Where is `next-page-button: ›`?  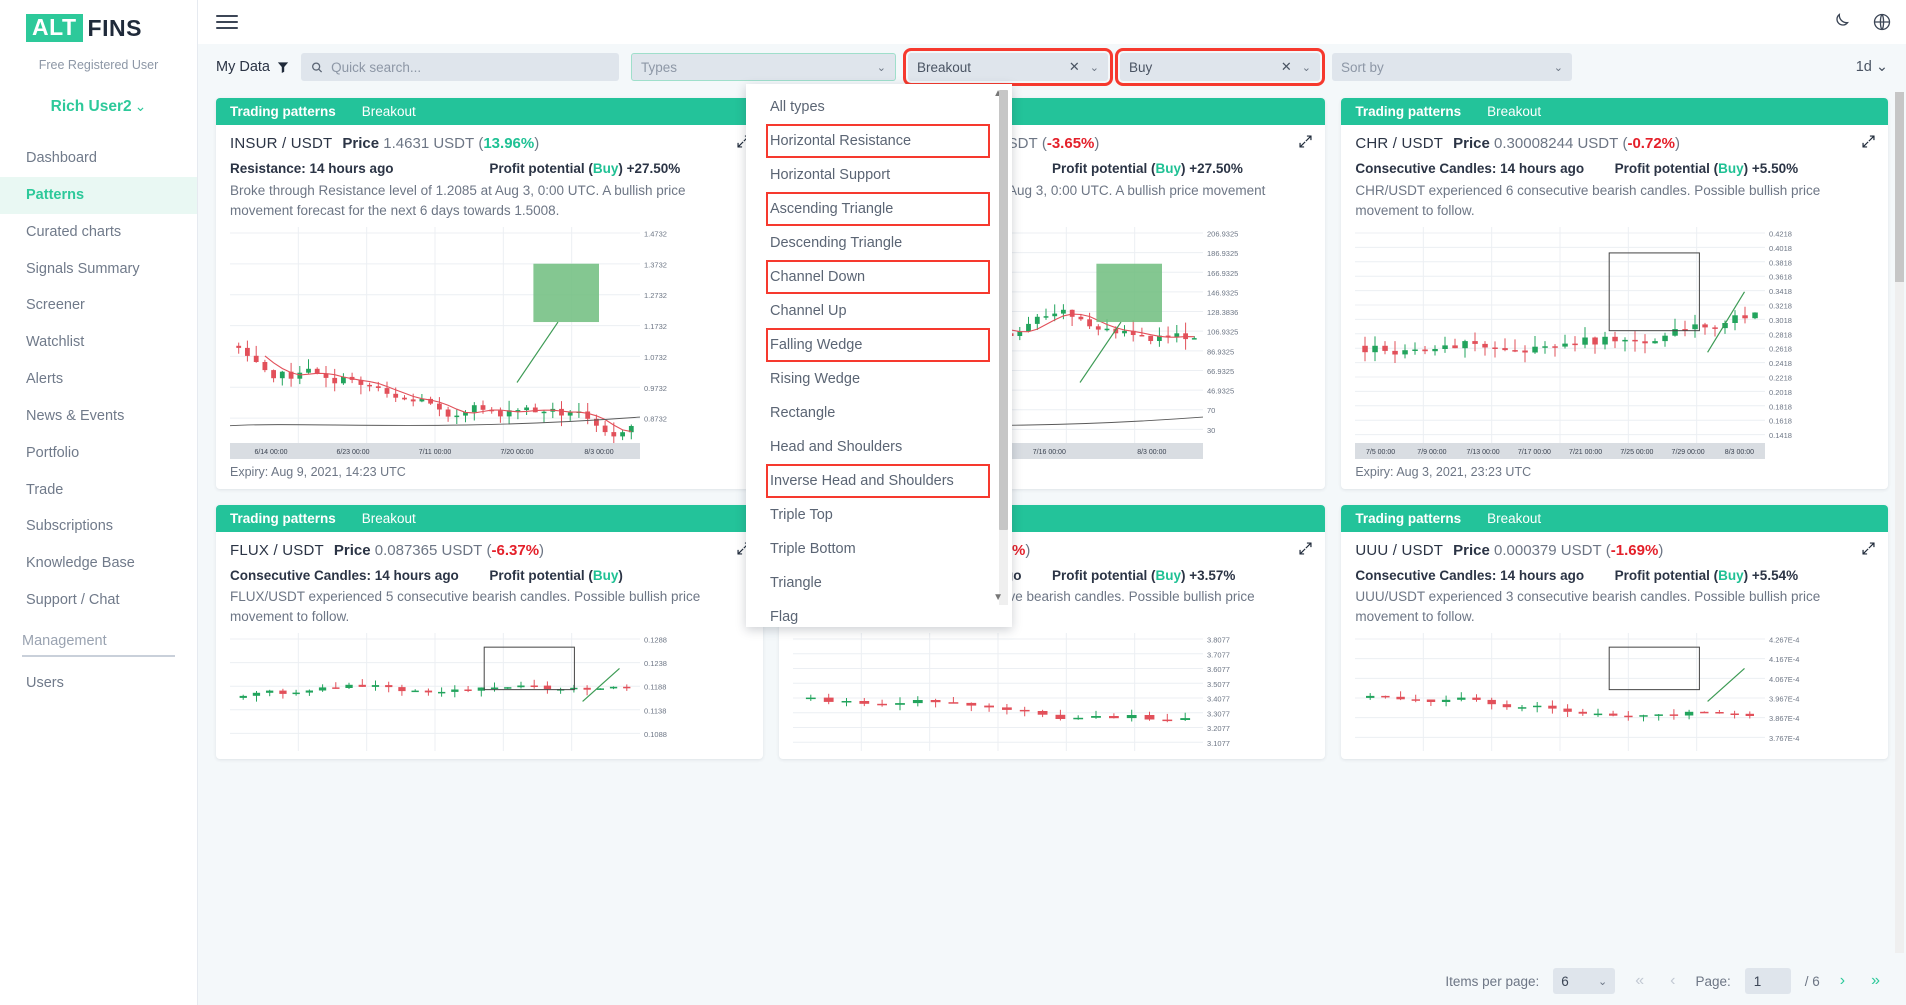
next-page-button: › is located at coordinates (1842, 981).